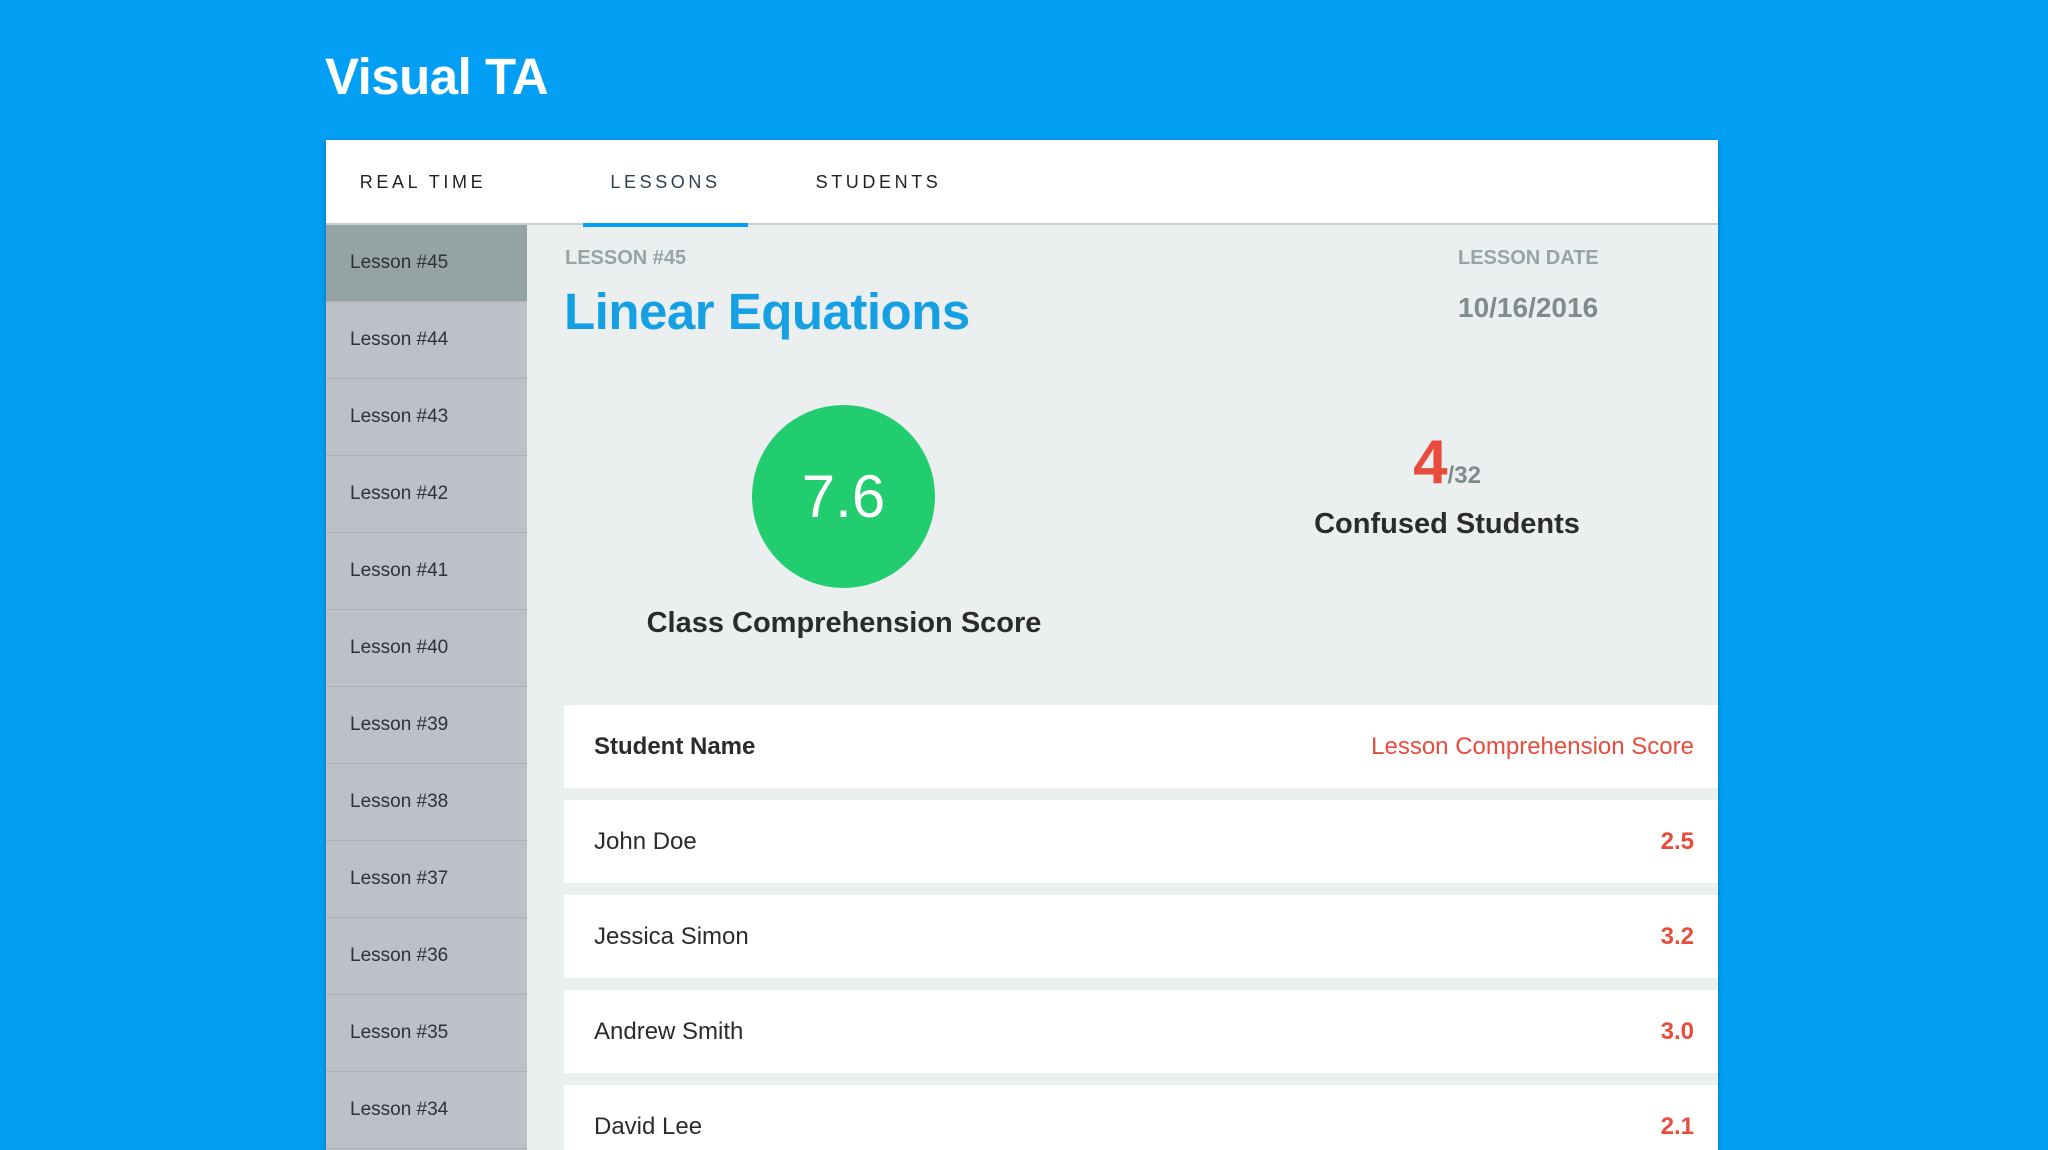 This screenshot has width=2048, height=1150. I want to click on tab-real-time: REAL TIME, so click(423, 182).